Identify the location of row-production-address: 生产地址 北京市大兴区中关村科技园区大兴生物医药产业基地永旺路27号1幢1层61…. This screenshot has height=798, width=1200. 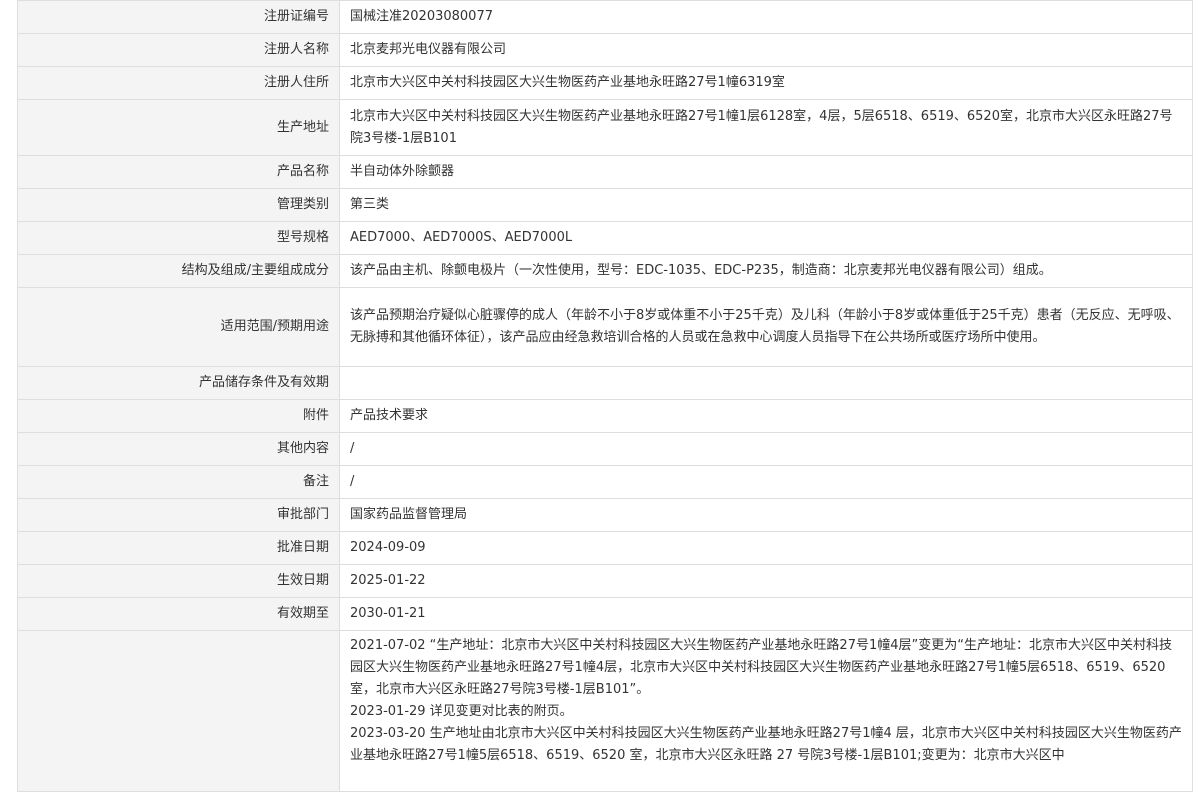
(605, 127).